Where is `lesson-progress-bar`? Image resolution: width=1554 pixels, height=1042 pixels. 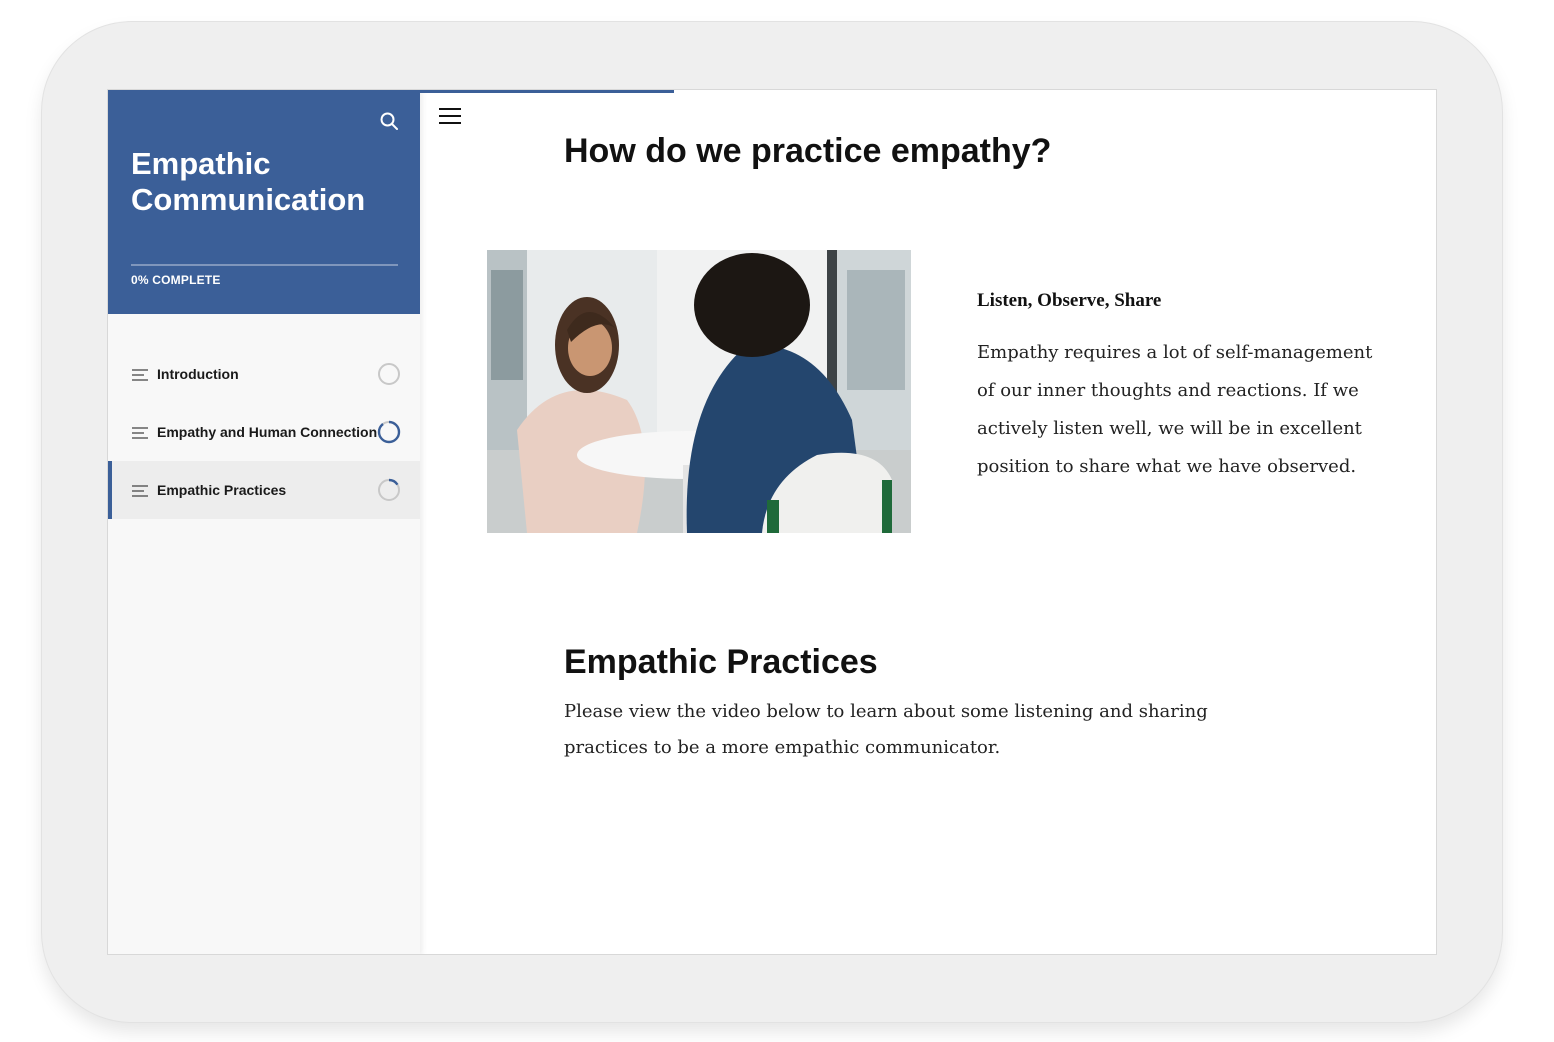
lesson-progress-bar is located at coordinates (547, 91).